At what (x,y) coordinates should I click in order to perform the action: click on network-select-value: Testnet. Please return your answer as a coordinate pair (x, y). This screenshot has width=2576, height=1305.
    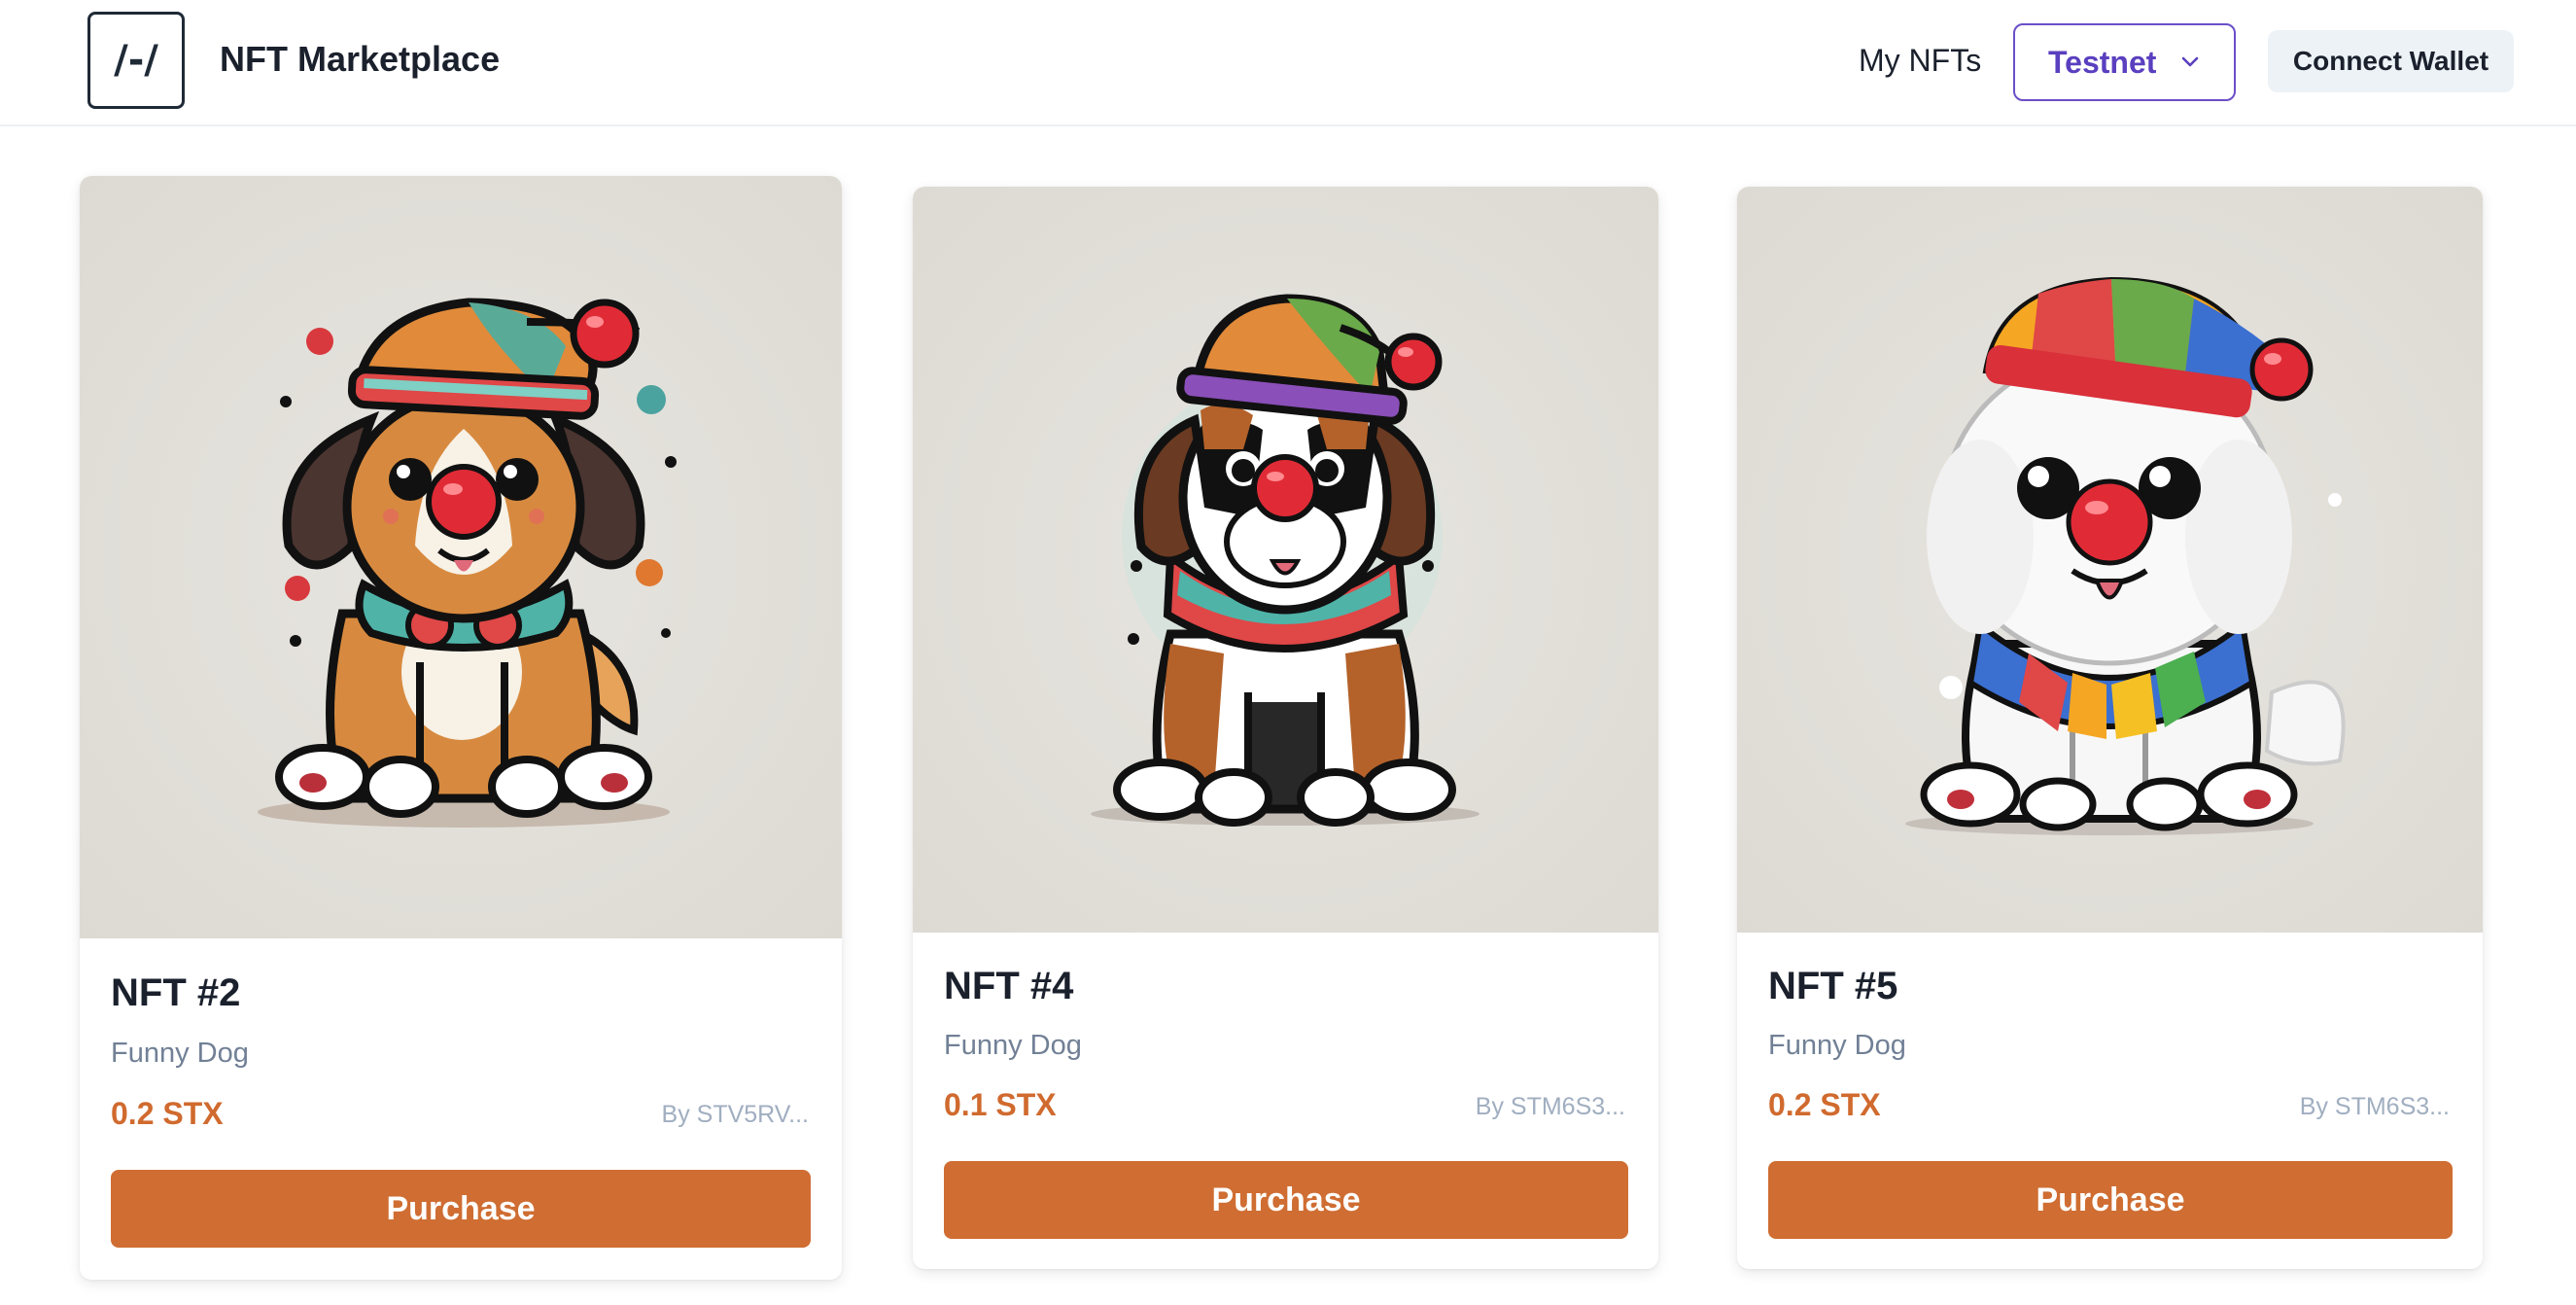
    Looking at the image, I should click on (2102, 62).